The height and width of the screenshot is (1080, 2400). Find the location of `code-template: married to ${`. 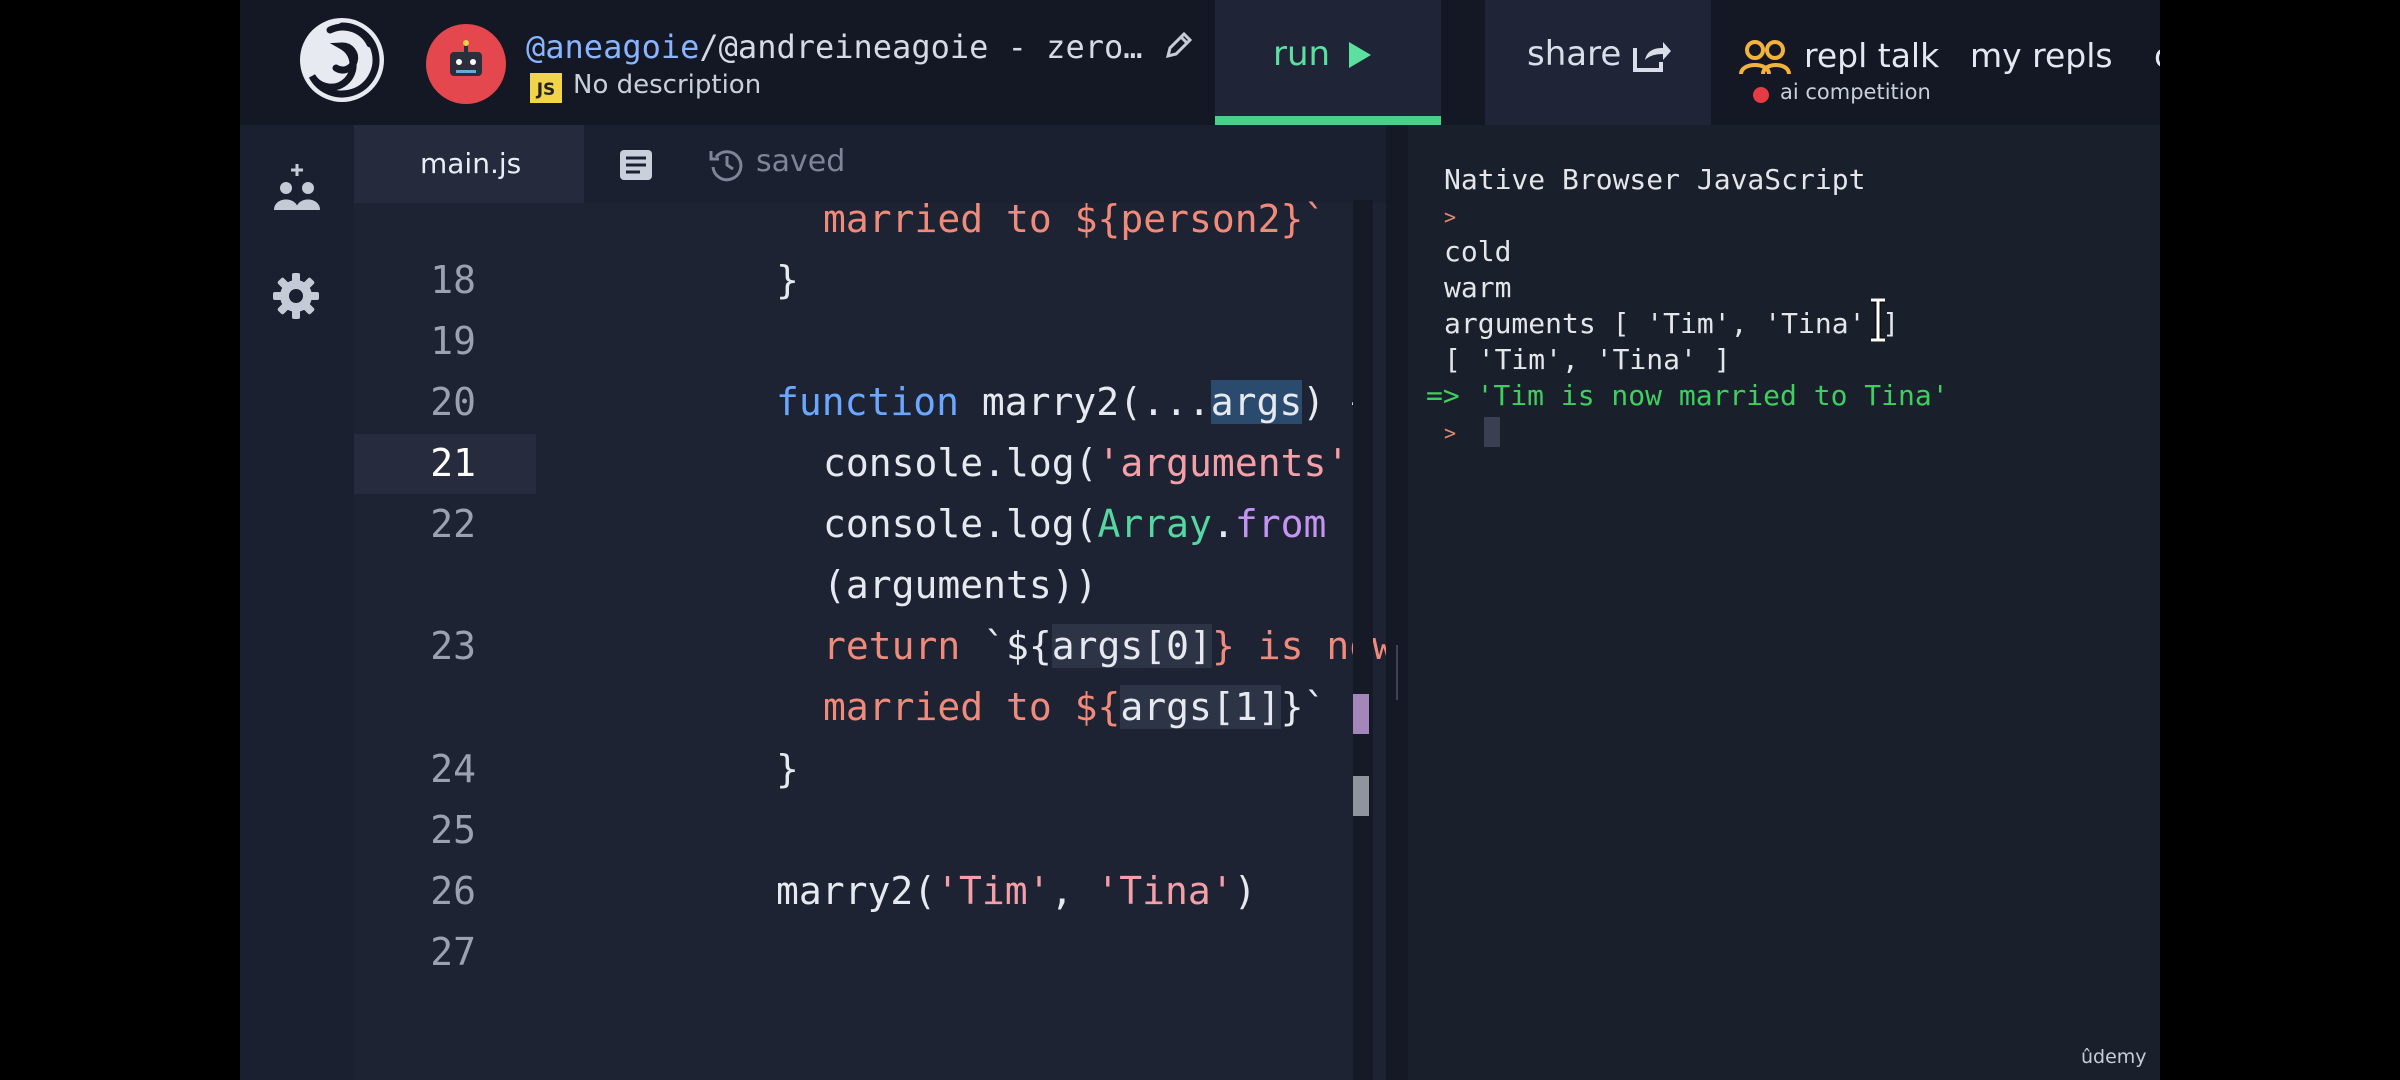

code-template: married to ${ is located at coordinates (972, 707).